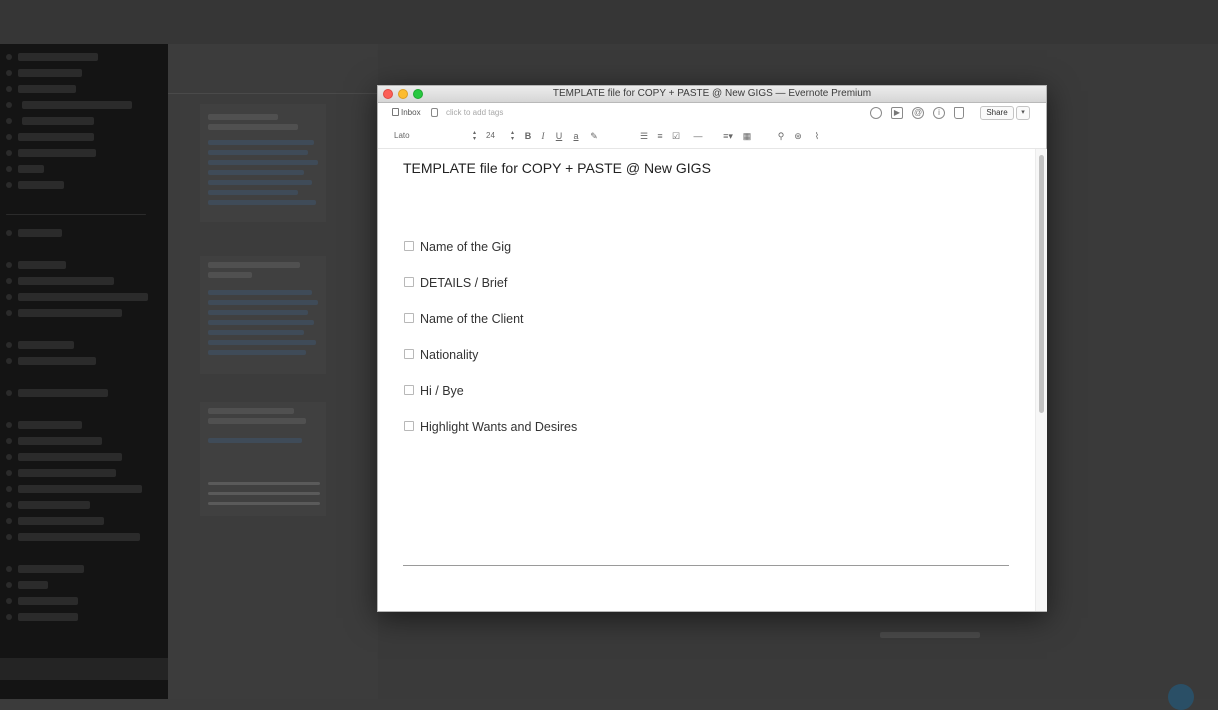  I want to click on background-sidebar, so click(84, 371).